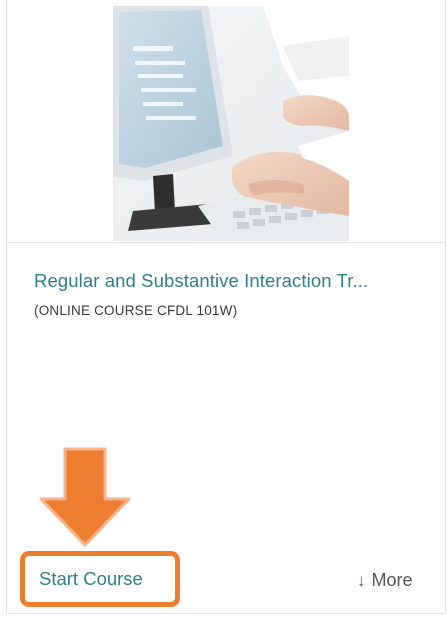 The width and height of the screenshot is (447, 618). What do you see at coordinates (136, 310) in the screenshot?
I see `course-code: (ONLINE COURSE CFDL 101W)` at bounding box center [136, 310].